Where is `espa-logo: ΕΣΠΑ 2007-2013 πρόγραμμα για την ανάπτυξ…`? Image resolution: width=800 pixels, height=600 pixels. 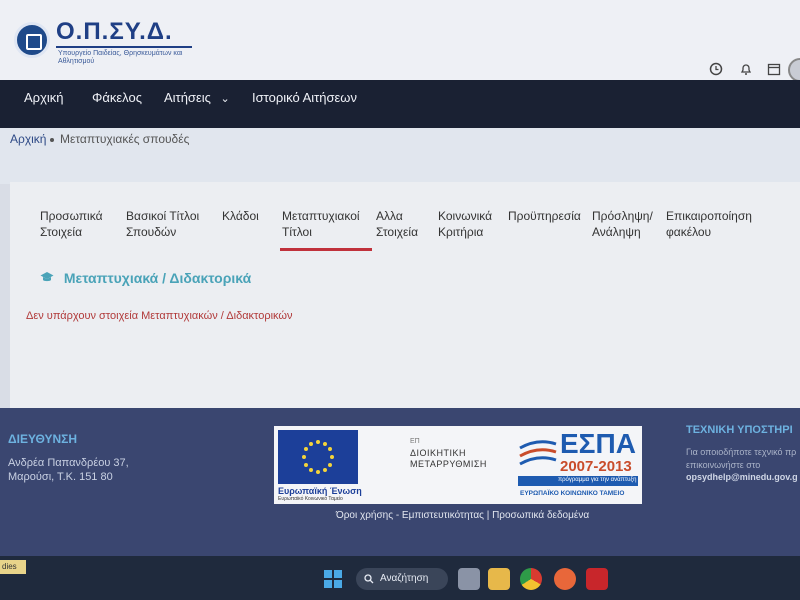
espa-logo: ΕΣΠΑ 2007-2013 πρόγραμμα για την ανάπτυξ… is located at coordinates (578, 465).